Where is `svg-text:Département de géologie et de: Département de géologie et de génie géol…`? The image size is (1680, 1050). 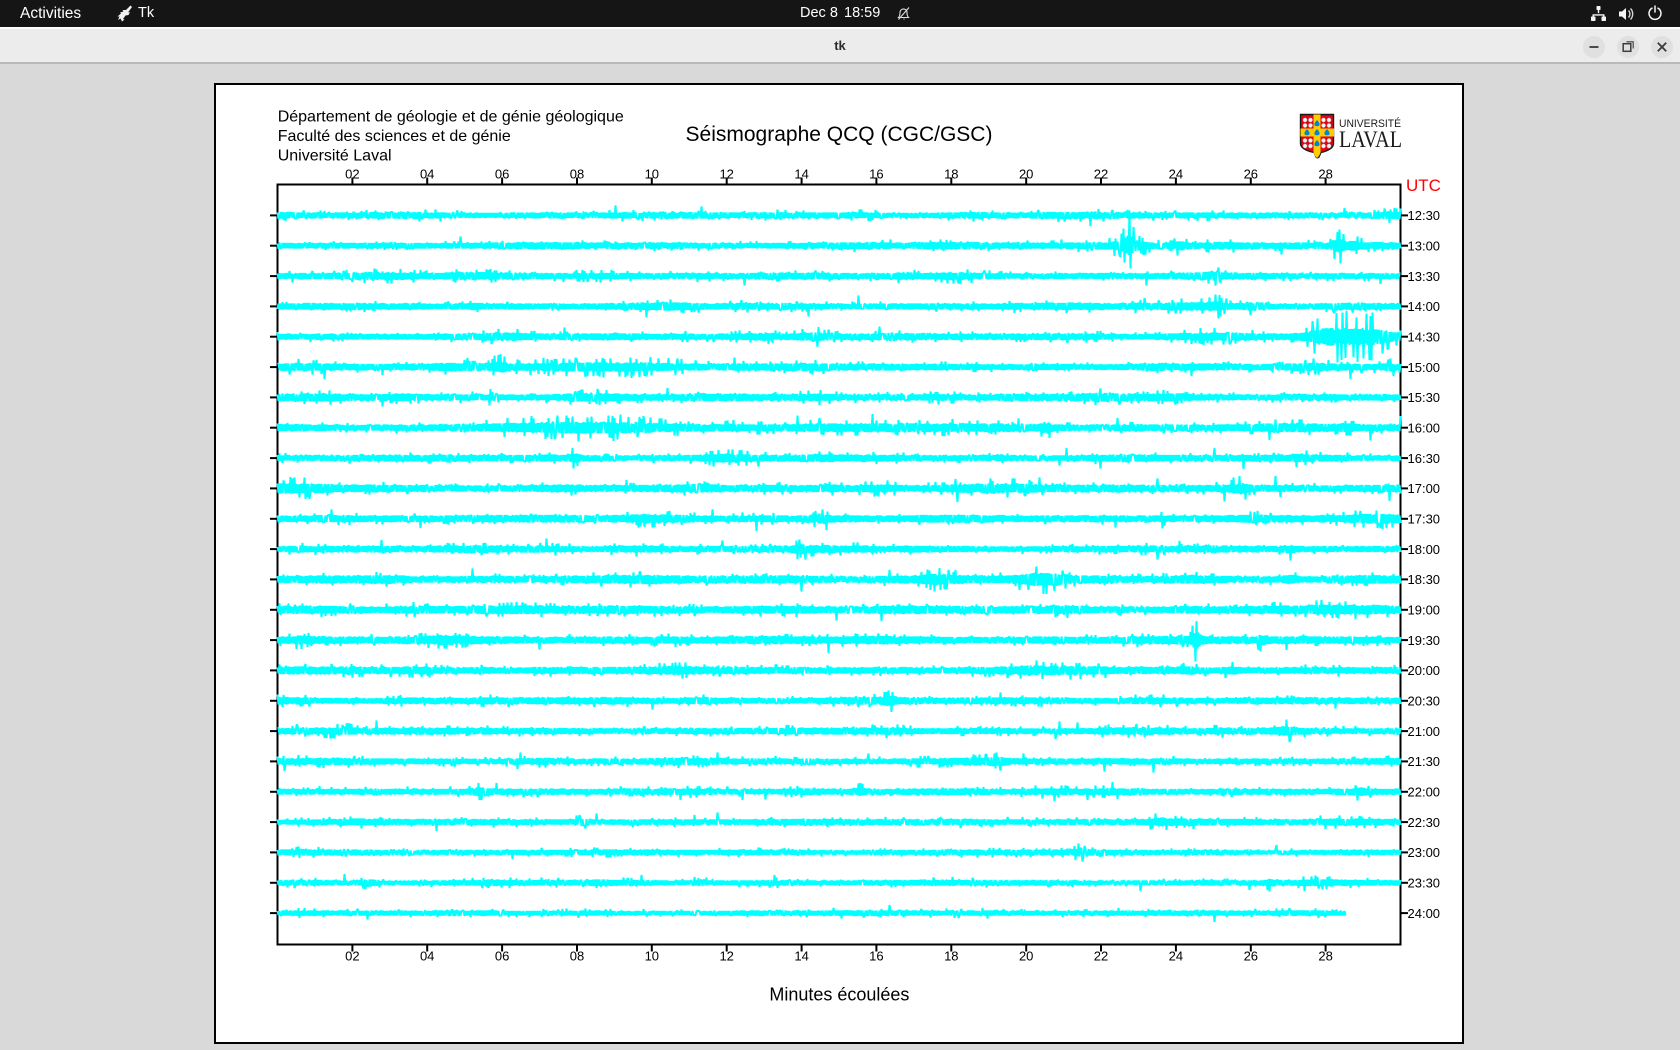
svg-text:Département de géologie et de: Département de géologie et de génie géol… is located at coordinates (451, 116).